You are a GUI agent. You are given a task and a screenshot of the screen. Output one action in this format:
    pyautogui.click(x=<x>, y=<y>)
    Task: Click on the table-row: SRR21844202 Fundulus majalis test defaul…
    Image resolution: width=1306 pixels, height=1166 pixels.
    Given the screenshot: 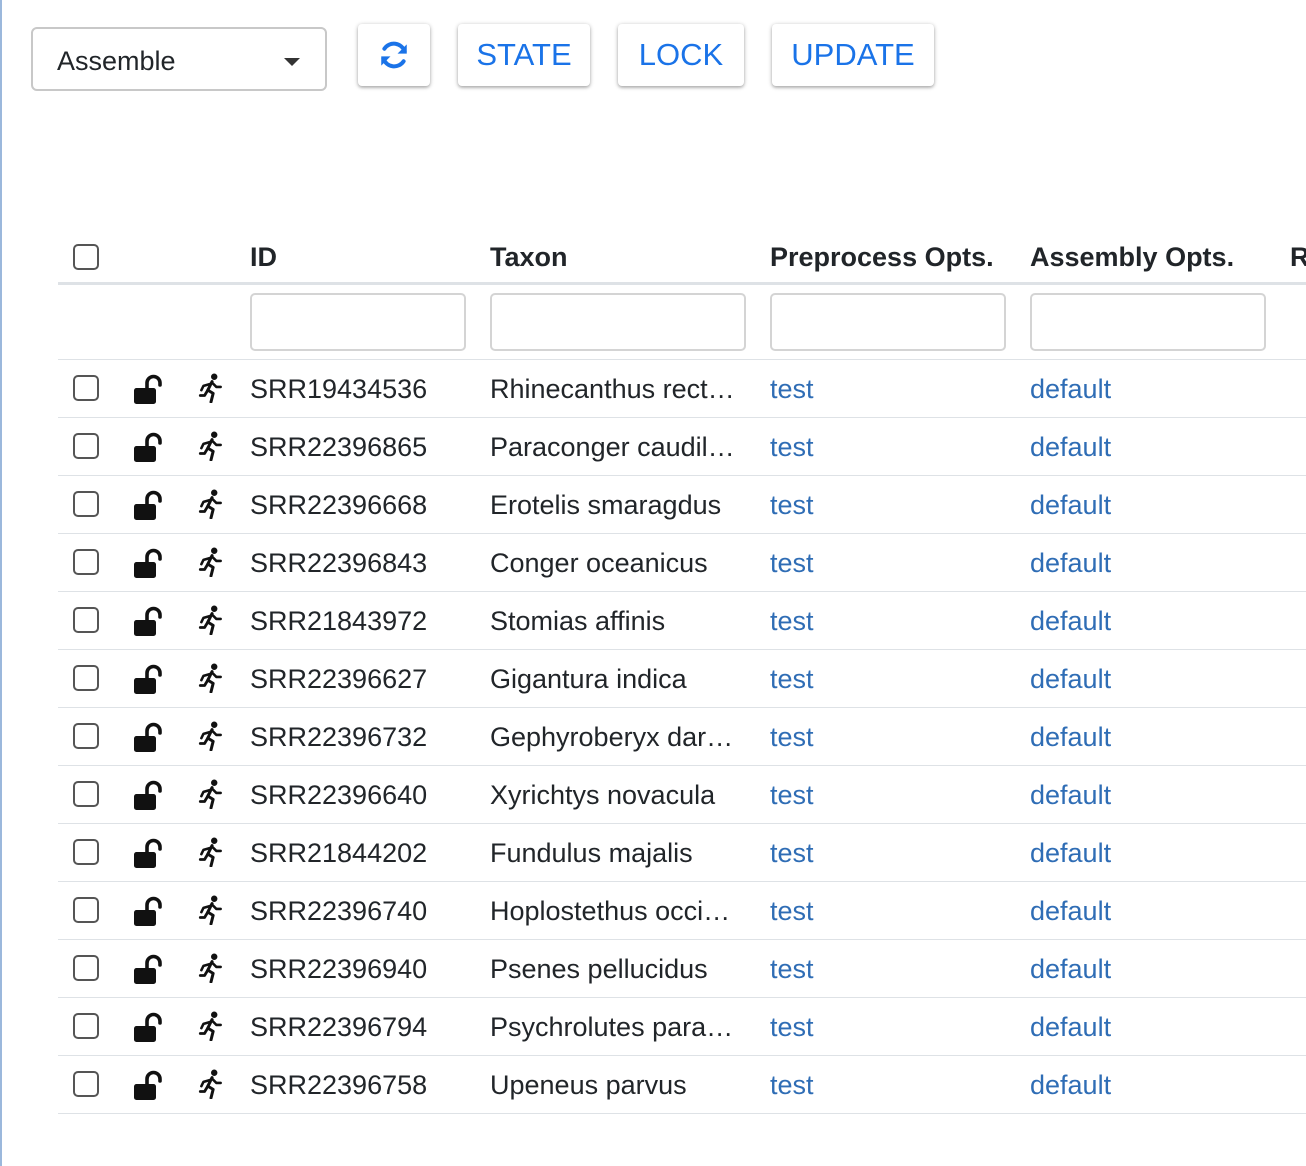 What is the action you would take?
    pyautogui.click(x=682, y=853)
    